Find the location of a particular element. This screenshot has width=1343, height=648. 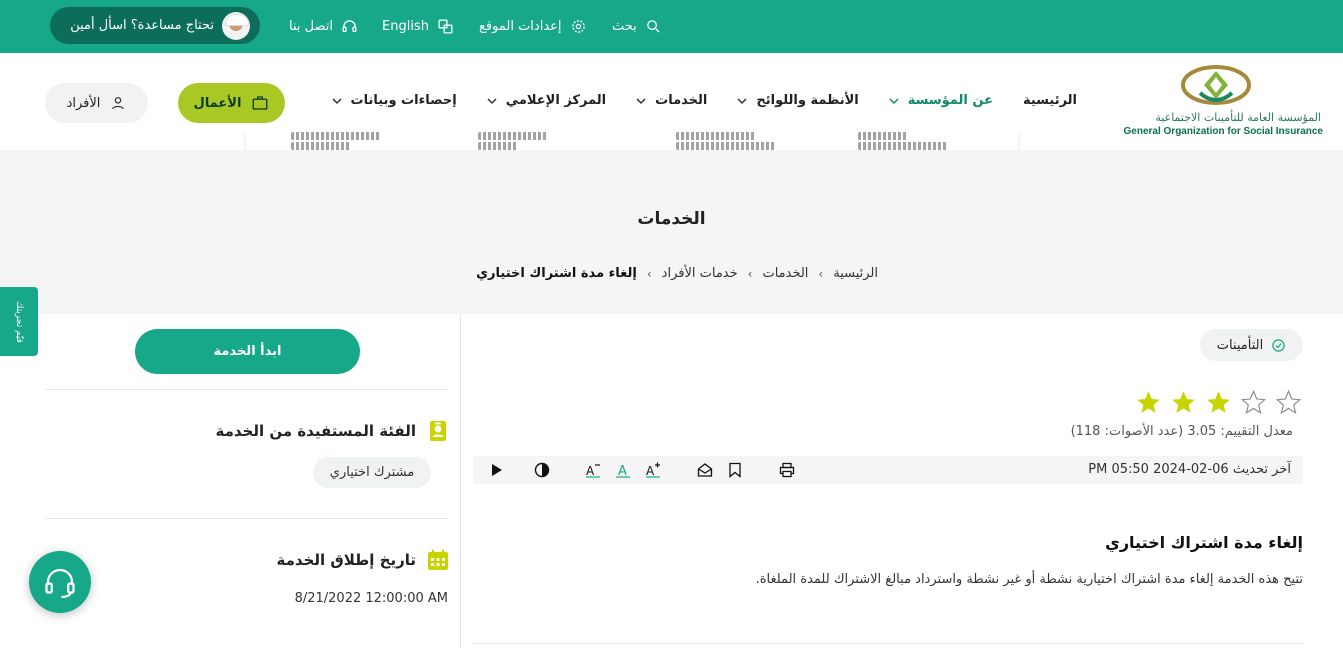

chat-support-button is located at coordinates (60, 582).